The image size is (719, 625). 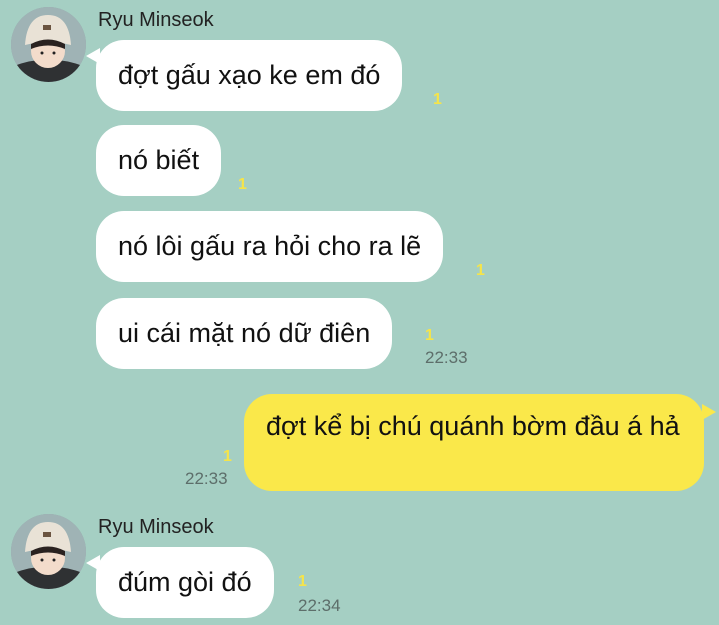 I want to click on message-bubble: nó lôi gấu ra hỏi cho ra lẽ, so click(x=270, y=246).